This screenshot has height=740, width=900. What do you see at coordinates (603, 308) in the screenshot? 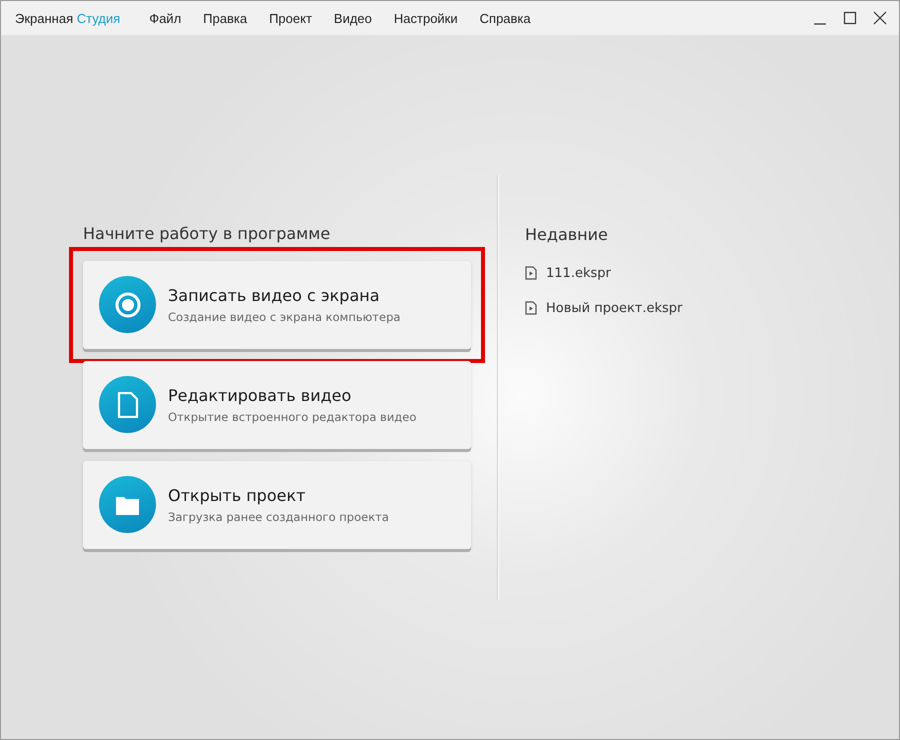
I see `recent-file-link: Новый проект.ekspr` at bounding box center [603, 308].